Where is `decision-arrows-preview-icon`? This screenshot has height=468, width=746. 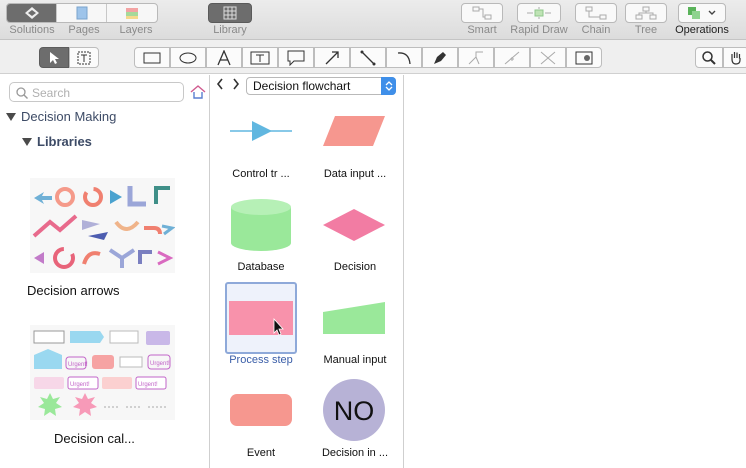 decision-arrows-preview-icon is located at coordinates (104, 227).